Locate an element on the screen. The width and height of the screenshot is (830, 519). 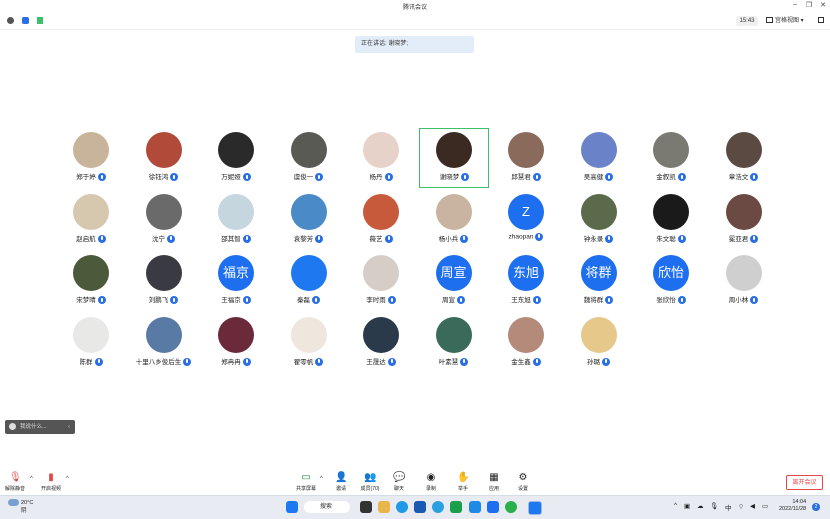
participant-tile: 刘鹏飞 is located at coordinates (164, 281).